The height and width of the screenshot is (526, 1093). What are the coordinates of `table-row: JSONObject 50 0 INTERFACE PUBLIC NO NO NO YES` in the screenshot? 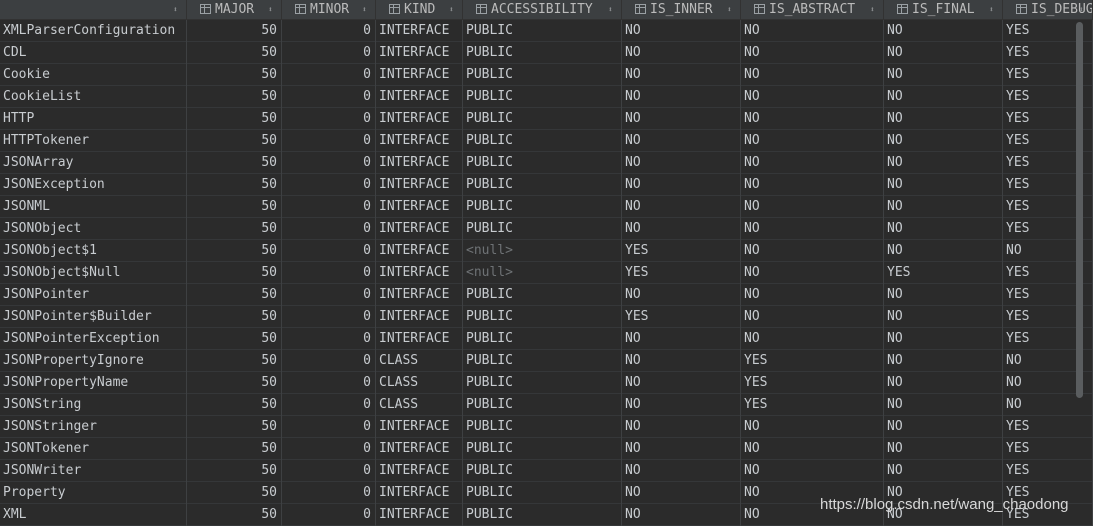 It's located at (546, 229).